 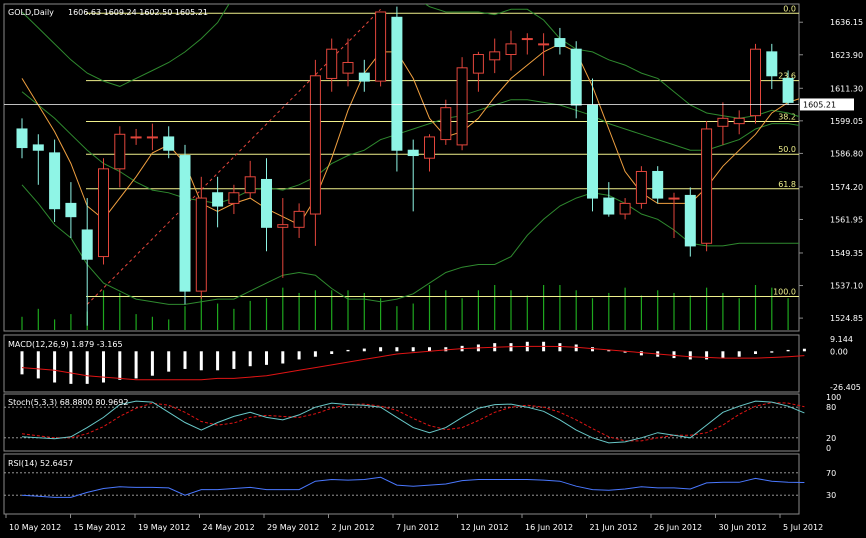 I want to click on current-price-label: 1605.21, so click(x=819, y=104).